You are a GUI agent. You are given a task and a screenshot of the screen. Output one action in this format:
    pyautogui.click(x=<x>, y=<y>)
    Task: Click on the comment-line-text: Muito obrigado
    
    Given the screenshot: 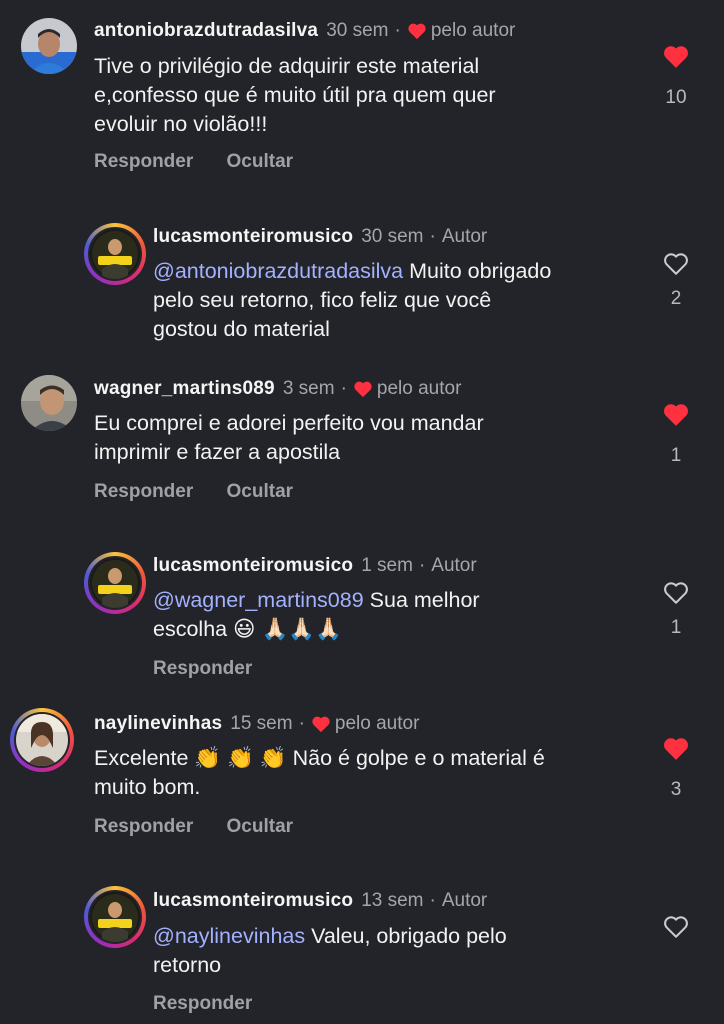 What is the action you would take?
    pyautogui.click(x=480, y=271)
    